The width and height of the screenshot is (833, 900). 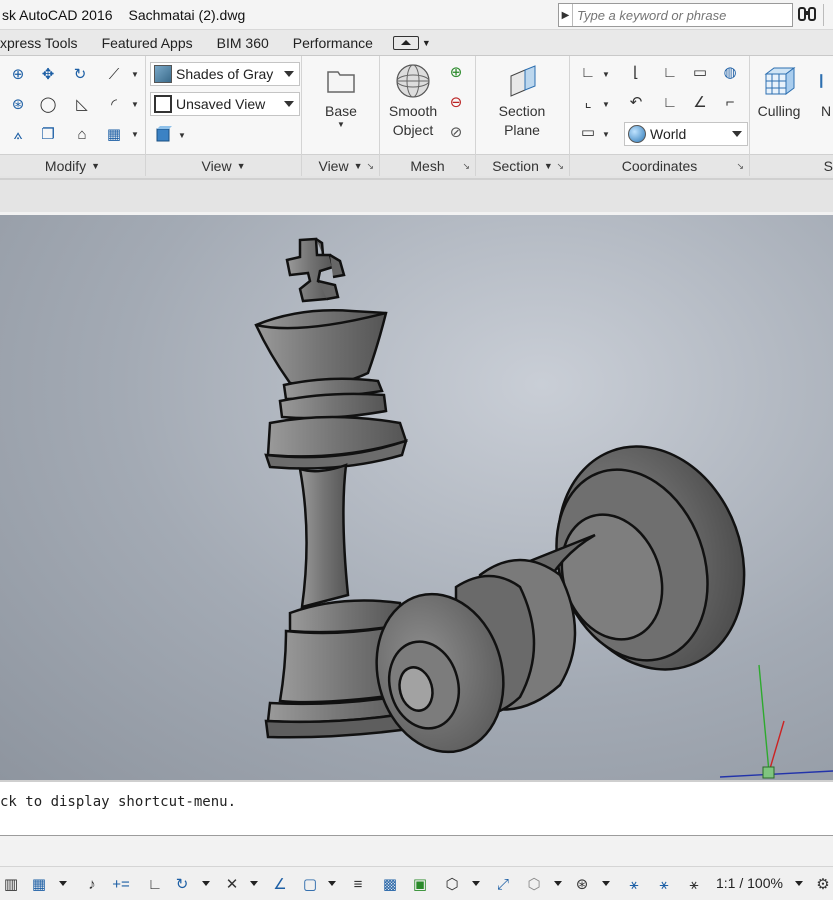 What do you see at coordinates (232, 884) in the screenshot?
I see `isometric-drafting-icon: ✕` at bounding box center [232, 884].